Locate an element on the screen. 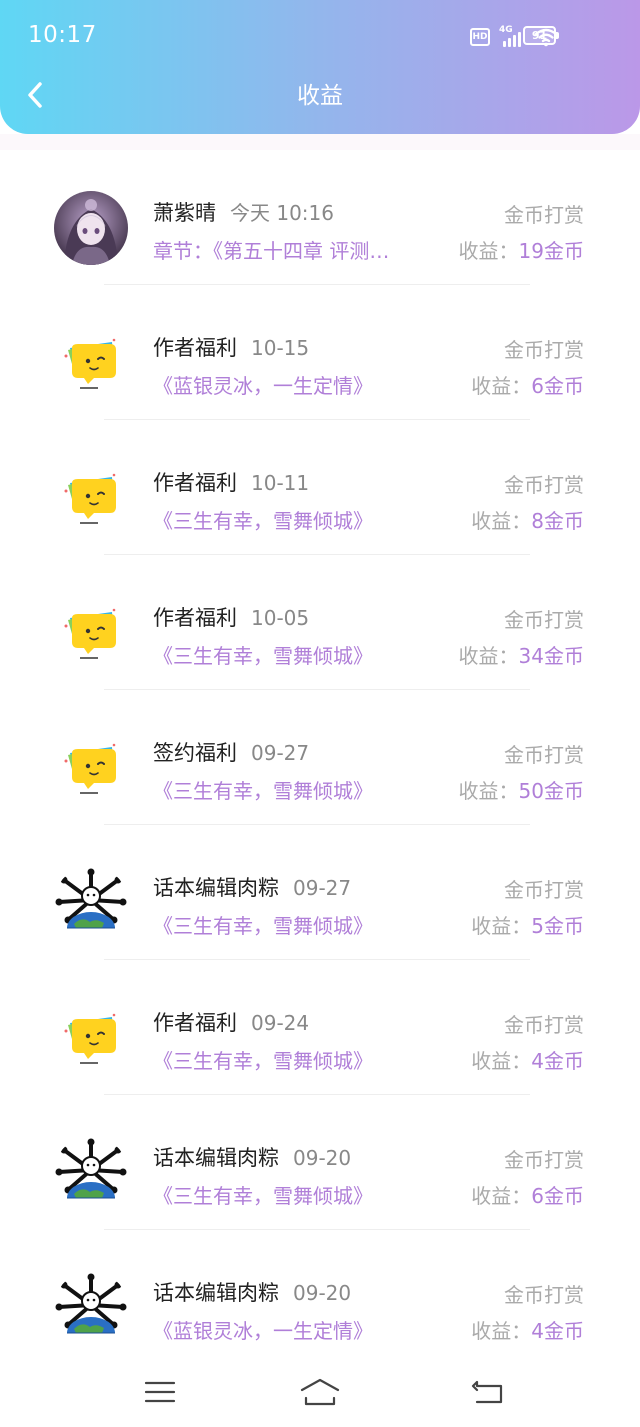 The image size is (640, 1427). earning-item: 作者福利 09-24 金币打赏《三生有幸，雪舞倾城》 收益：4金币 is located at coordinates (320, 1027).